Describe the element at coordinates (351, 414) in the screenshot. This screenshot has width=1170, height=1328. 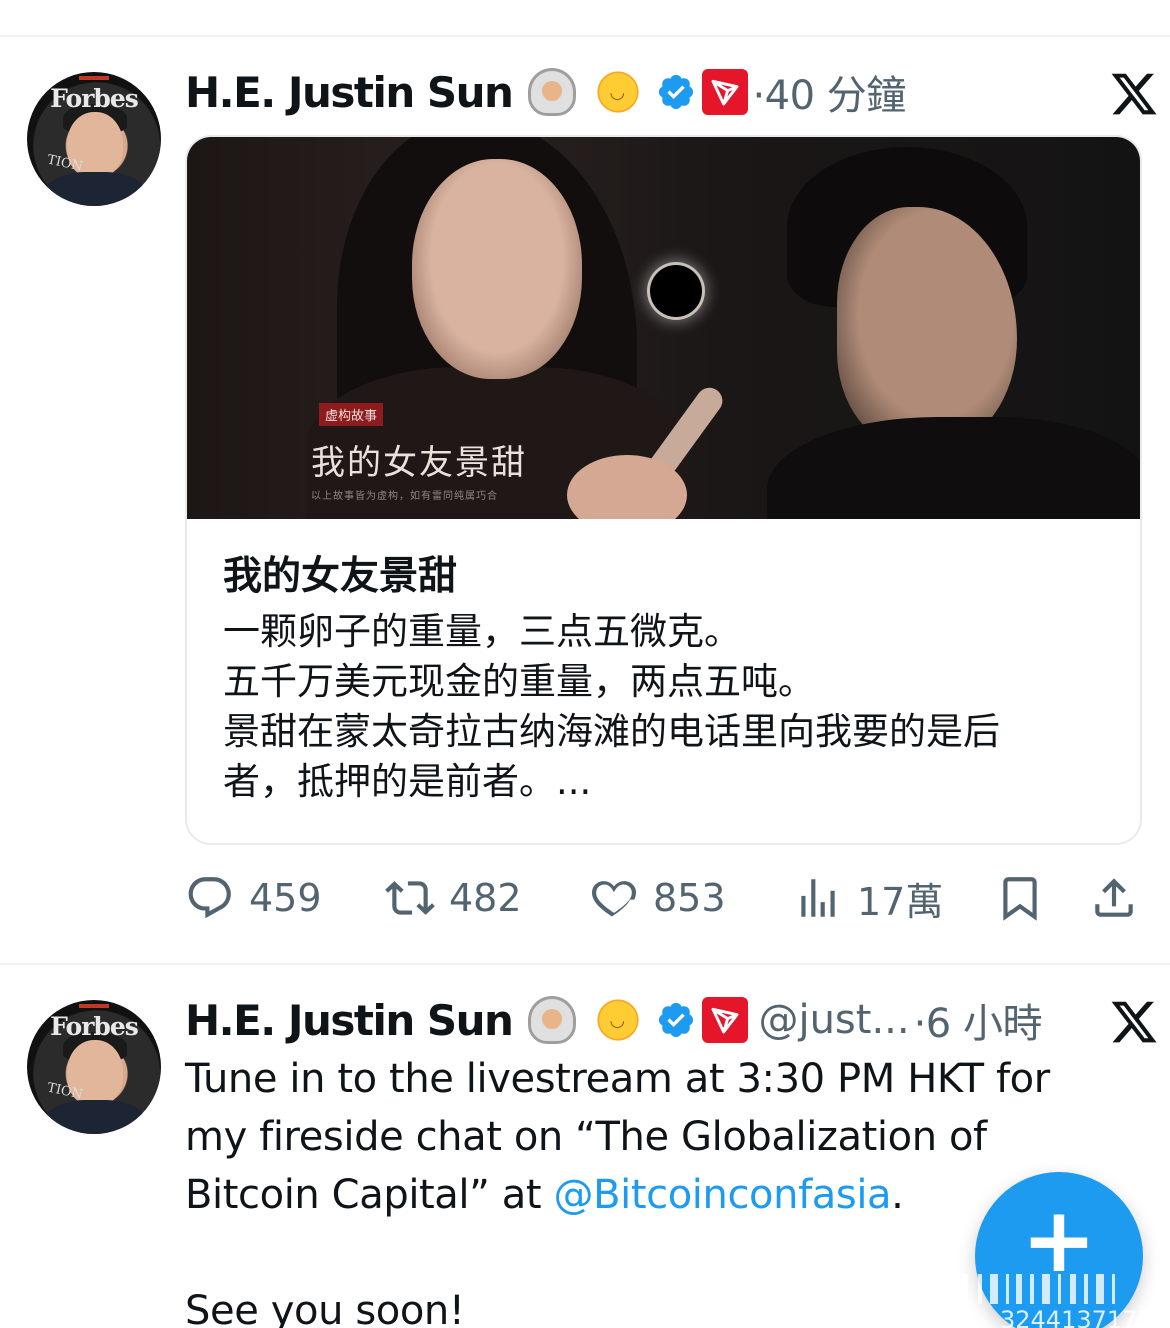
I see `poster-tag: 虚构故事` at that location.